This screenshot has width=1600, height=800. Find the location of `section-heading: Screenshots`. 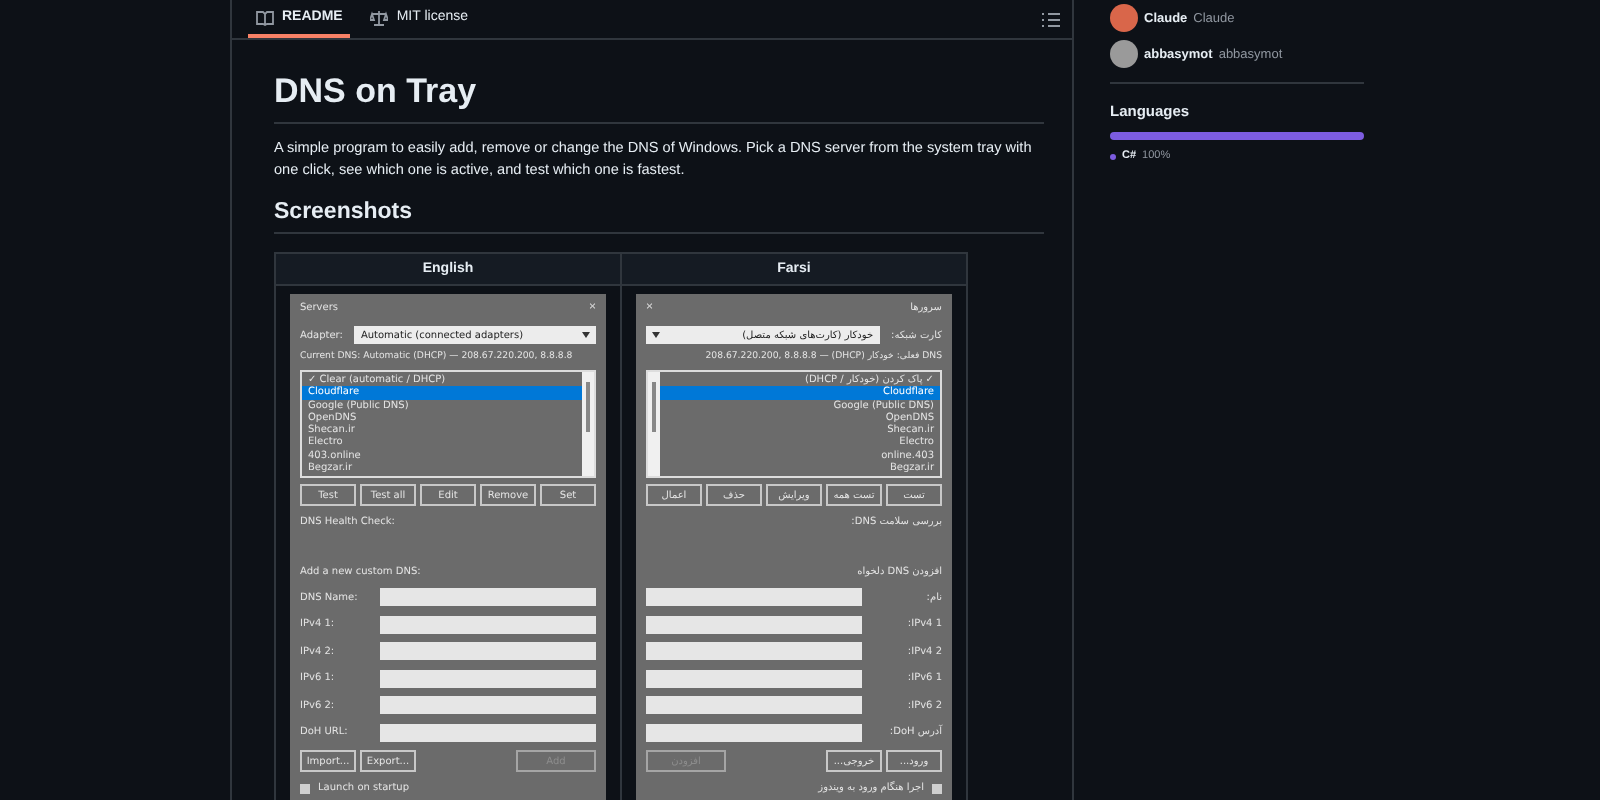

section-heading: Screenshots is located at coordinates (659, 217).